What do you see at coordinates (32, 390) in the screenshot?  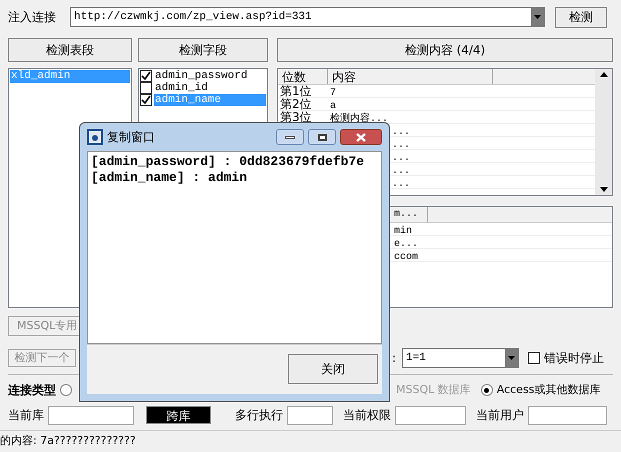 I see `connection-type-label: 连接类型` at bounding box center [32, 390].